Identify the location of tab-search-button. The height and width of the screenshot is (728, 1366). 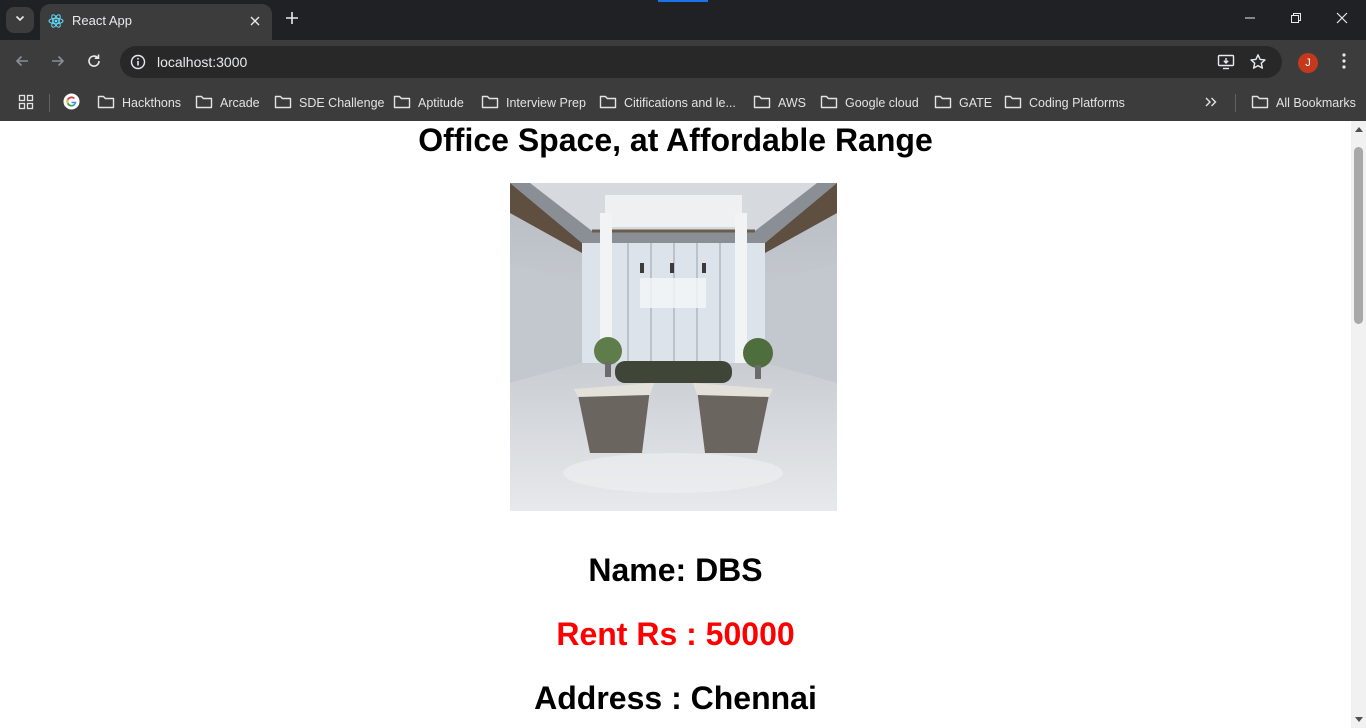
(20, 20).